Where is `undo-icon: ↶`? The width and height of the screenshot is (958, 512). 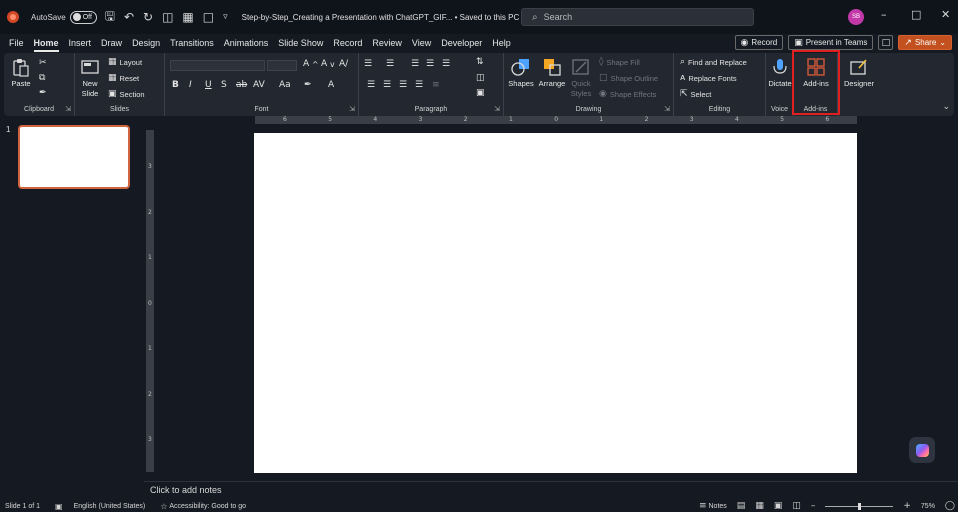 undo-icon: ↶ is located at coordinates (129, 17).